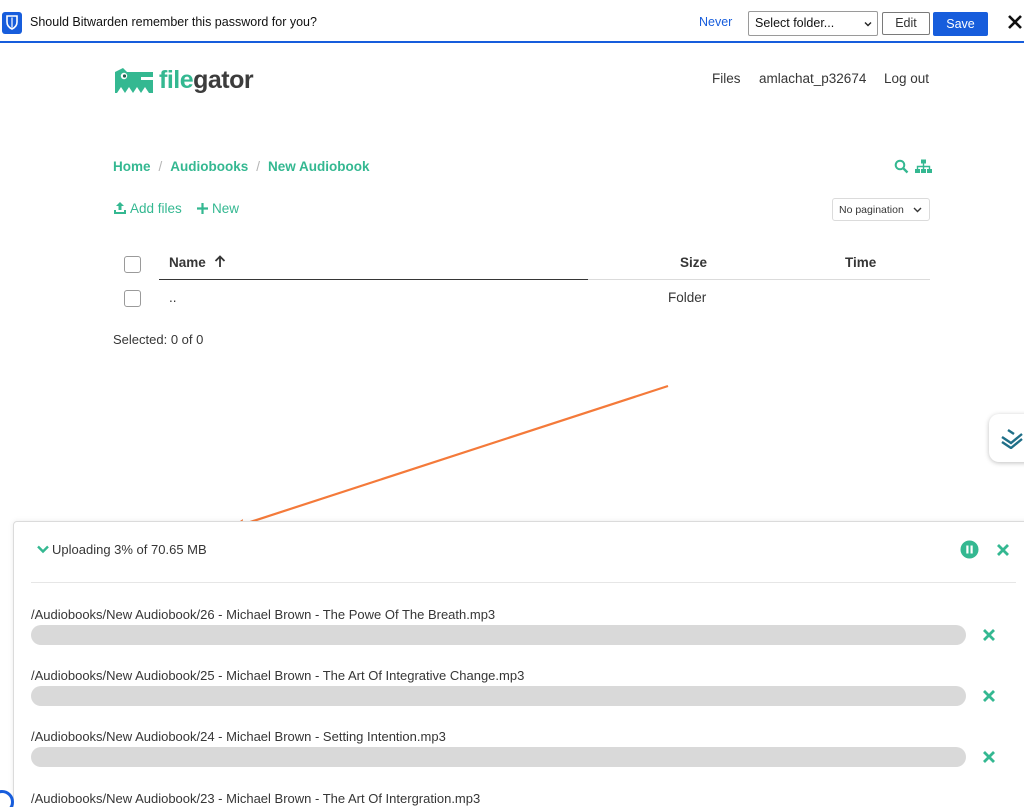  Describe the element at coordinates (969, 549) in the screenshot. I see `pause-icon` at that location.